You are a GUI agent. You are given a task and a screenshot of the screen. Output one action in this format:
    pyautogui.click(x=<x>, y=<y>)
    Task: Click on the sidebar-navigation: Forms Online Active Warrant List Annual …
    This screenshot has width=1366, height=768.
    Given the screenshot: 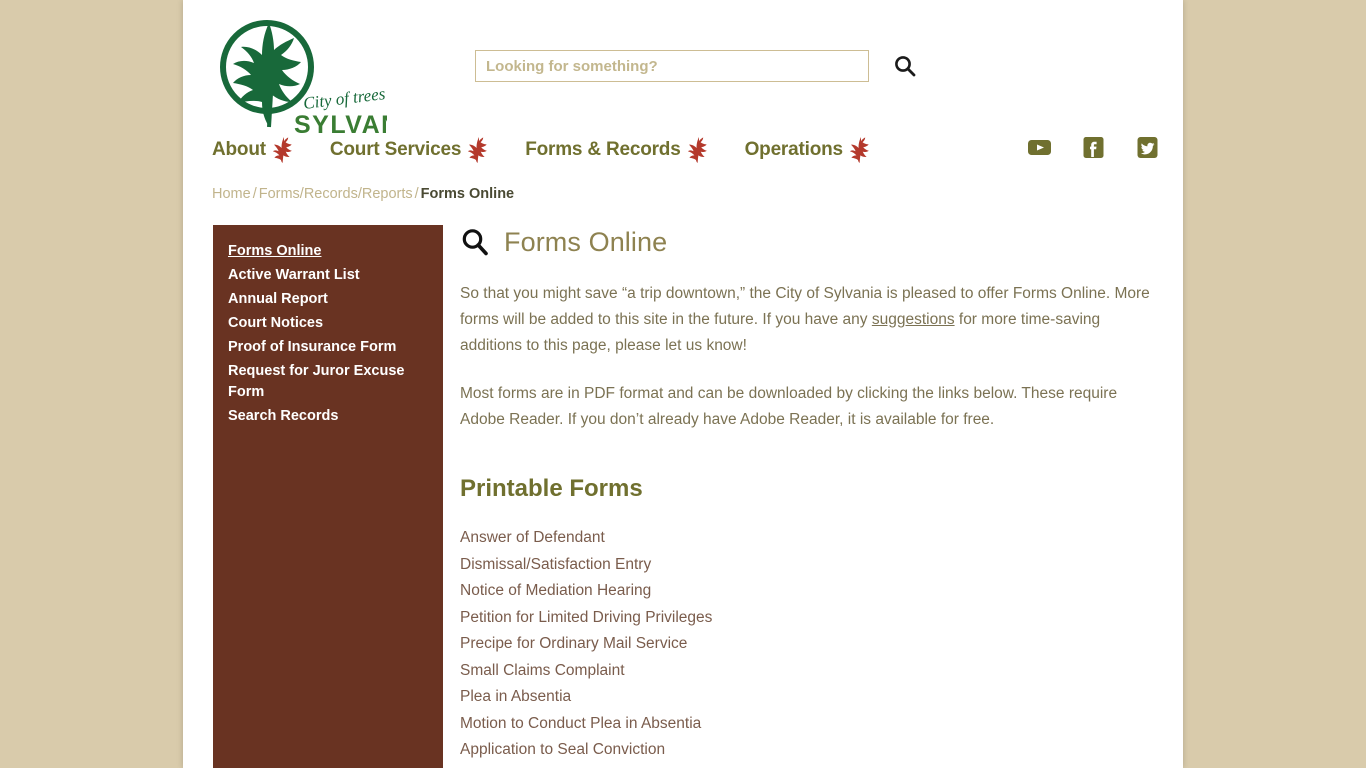 What is the action you would take?
    pyautogui.click(x=328, y=496)
    